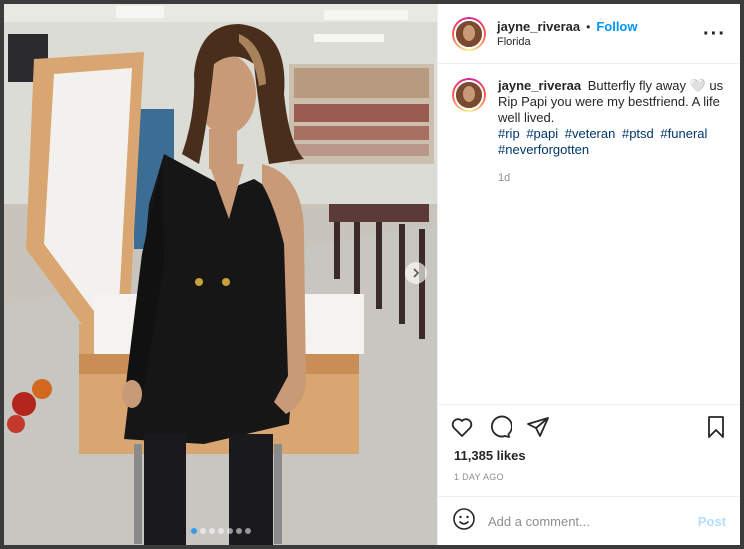  I want to click on caption-avatar, so click(469, 95).